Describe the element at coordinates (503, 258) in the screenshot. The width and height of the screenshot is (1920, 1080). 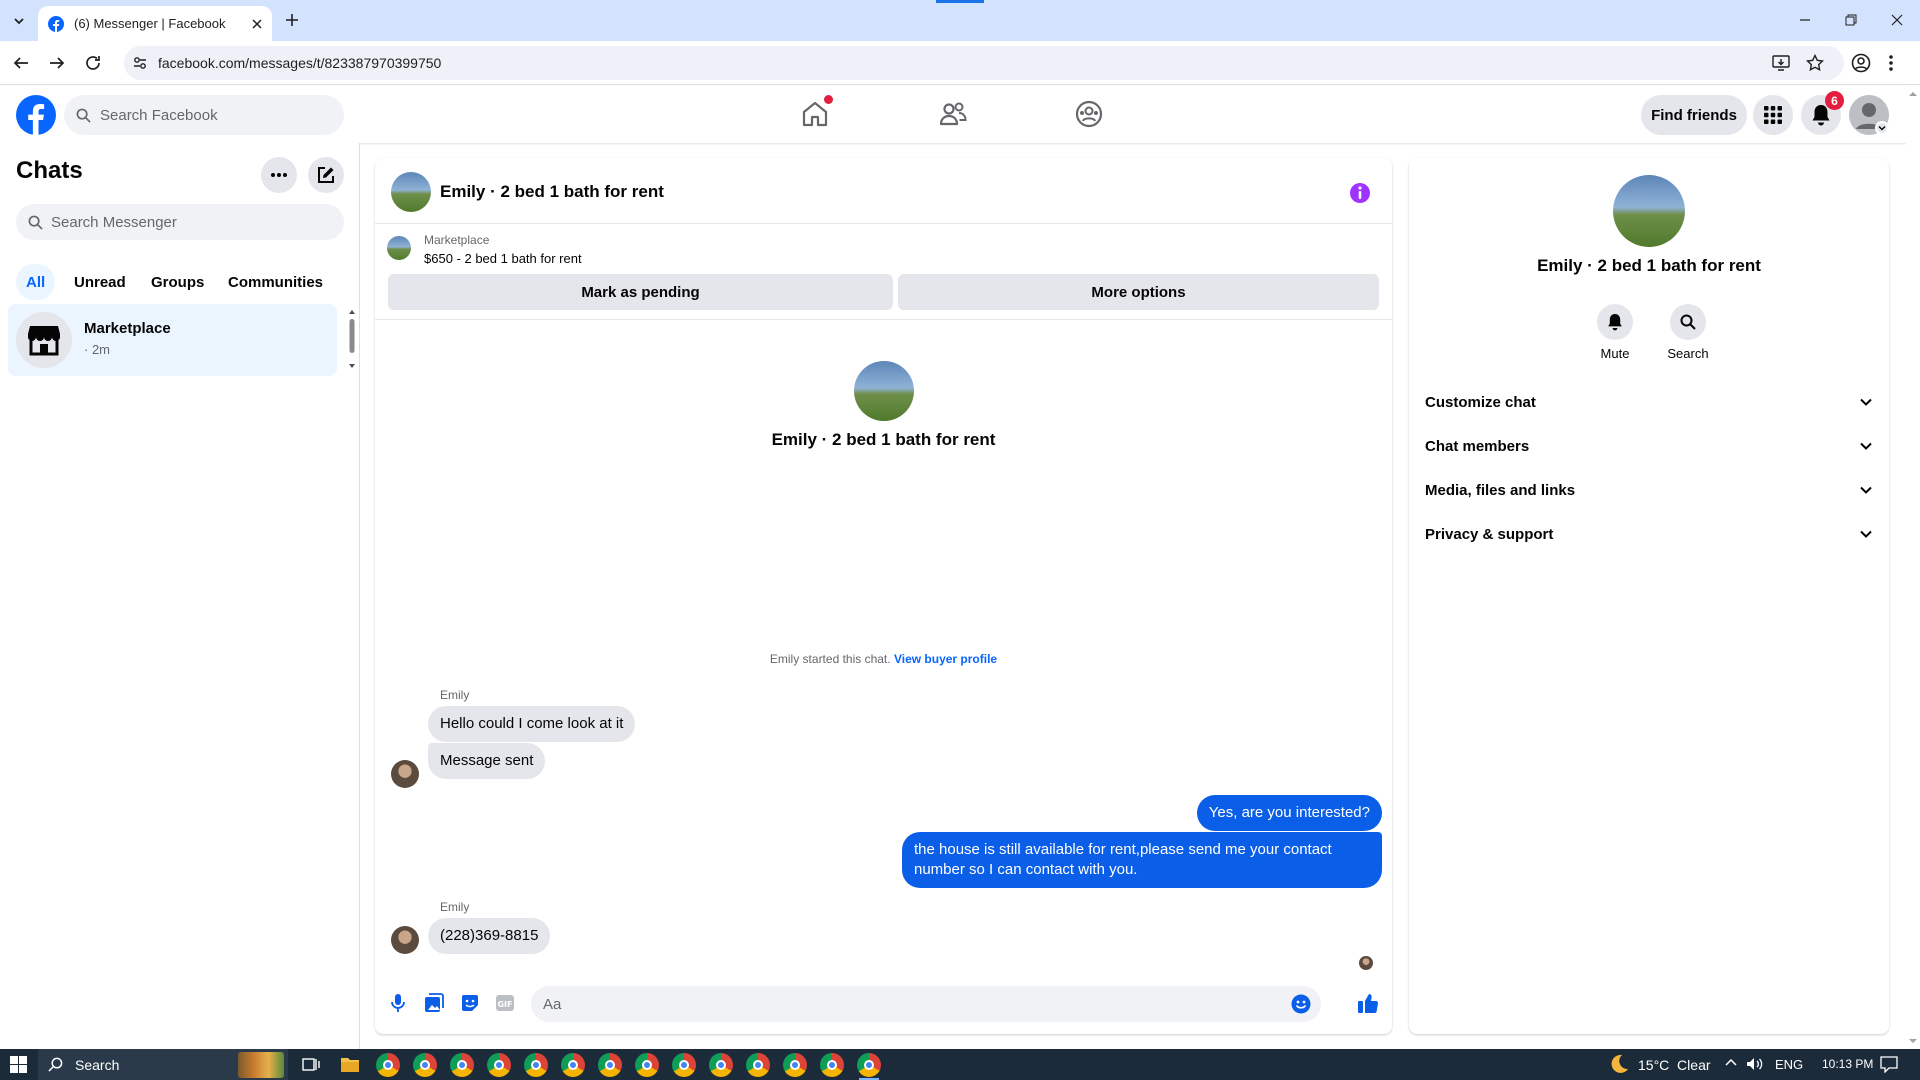
I see `listing-title: $650 - 2 bed 1 bath for rent` at that location.